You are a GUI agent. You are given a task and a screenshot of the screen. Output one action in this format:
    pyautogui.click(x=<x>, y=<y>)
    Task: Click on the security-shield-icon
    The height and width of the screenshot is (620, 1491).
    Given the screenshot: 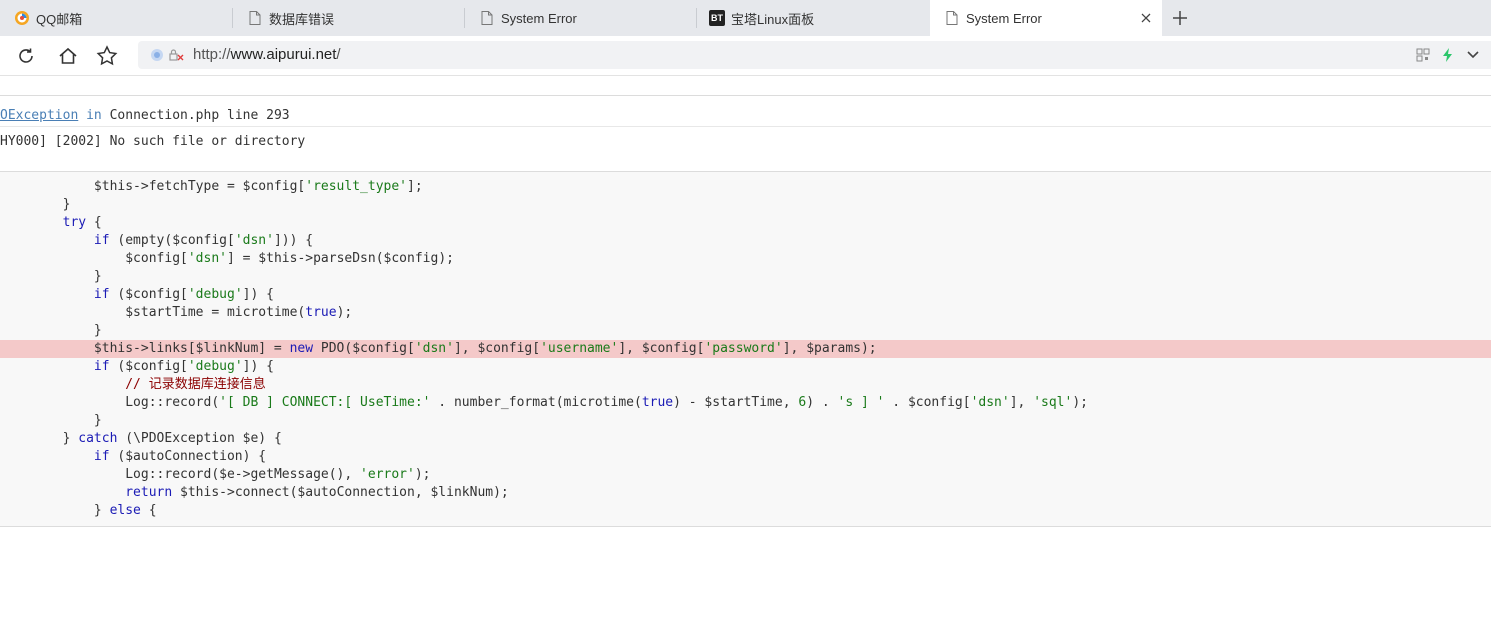 What is the action you would take?
    pyautogui.click(x=157, y=55)
    